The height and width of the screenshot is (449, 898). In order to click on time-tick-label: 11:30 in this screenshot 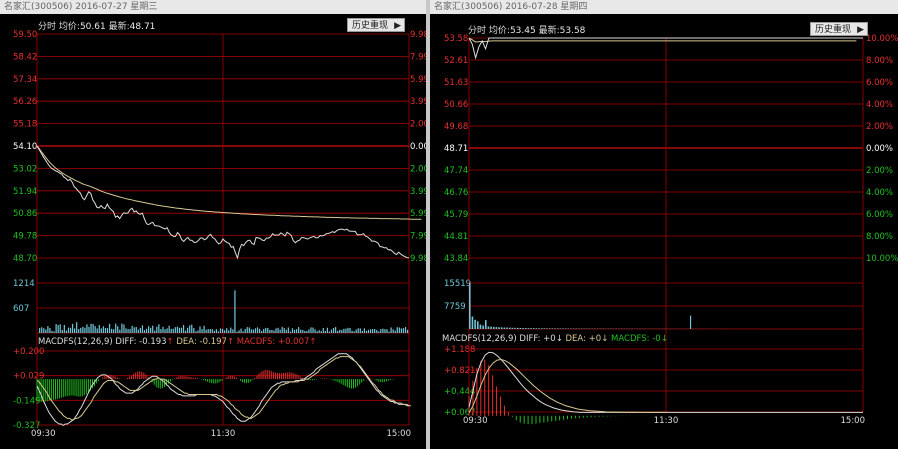, I will do `click(223, 434)`.